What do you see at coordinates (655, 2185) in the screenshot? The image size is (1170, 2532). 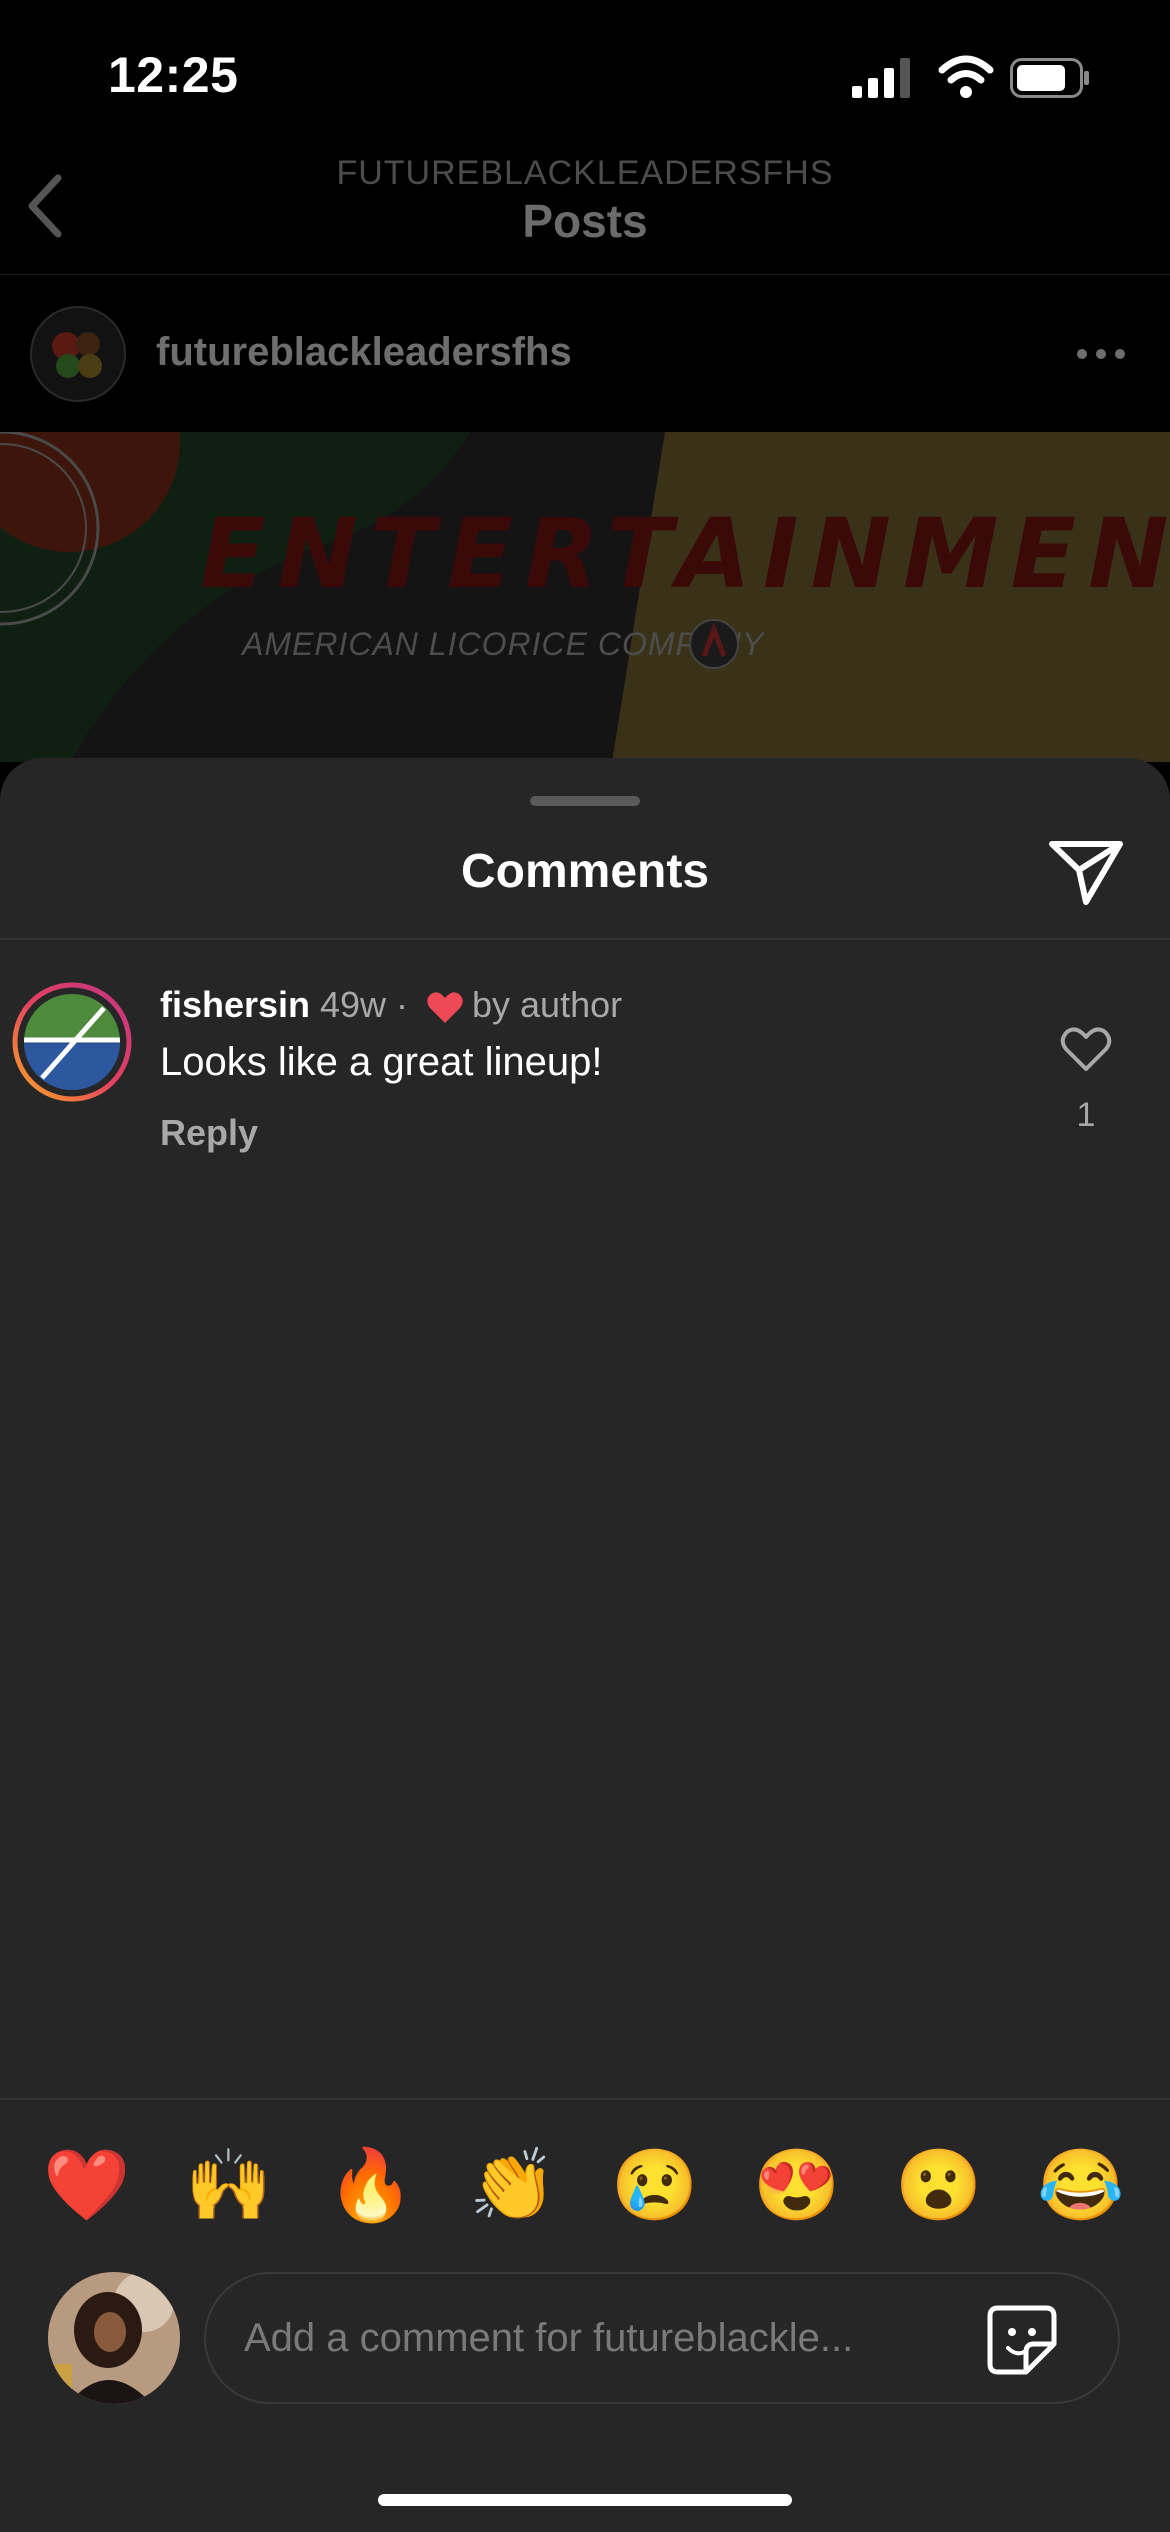 I see `emoji-crying-button: 😢` at bounding box center [655, 2185].